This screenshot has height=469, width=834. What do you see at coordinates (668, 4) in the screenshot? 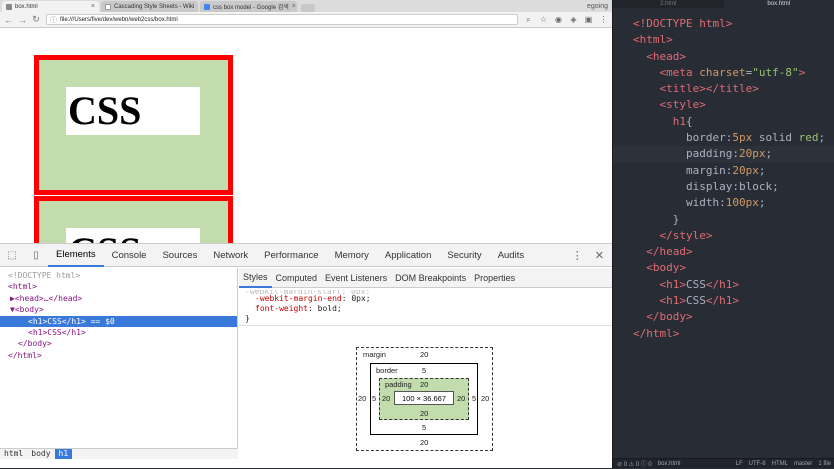
I see `editor-tab-2-html: 2.html` at bounding box center [668, 4].